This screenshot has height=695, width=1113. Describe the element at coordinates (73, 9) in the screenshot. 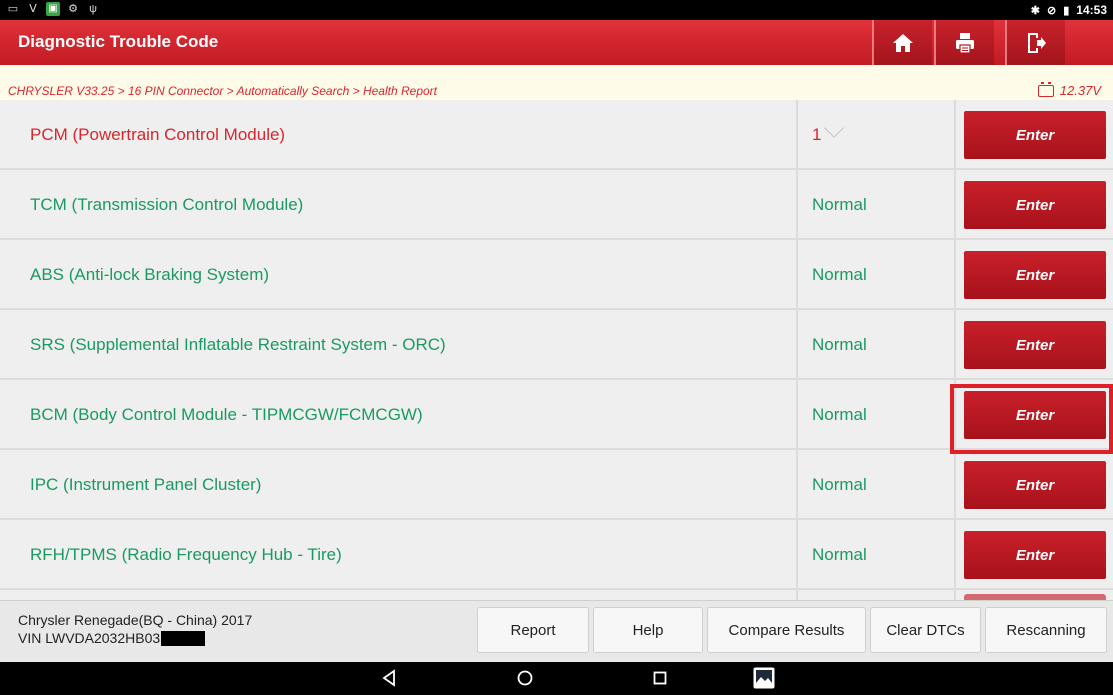

I see `settings-notification-icon: ⚙` at that location.